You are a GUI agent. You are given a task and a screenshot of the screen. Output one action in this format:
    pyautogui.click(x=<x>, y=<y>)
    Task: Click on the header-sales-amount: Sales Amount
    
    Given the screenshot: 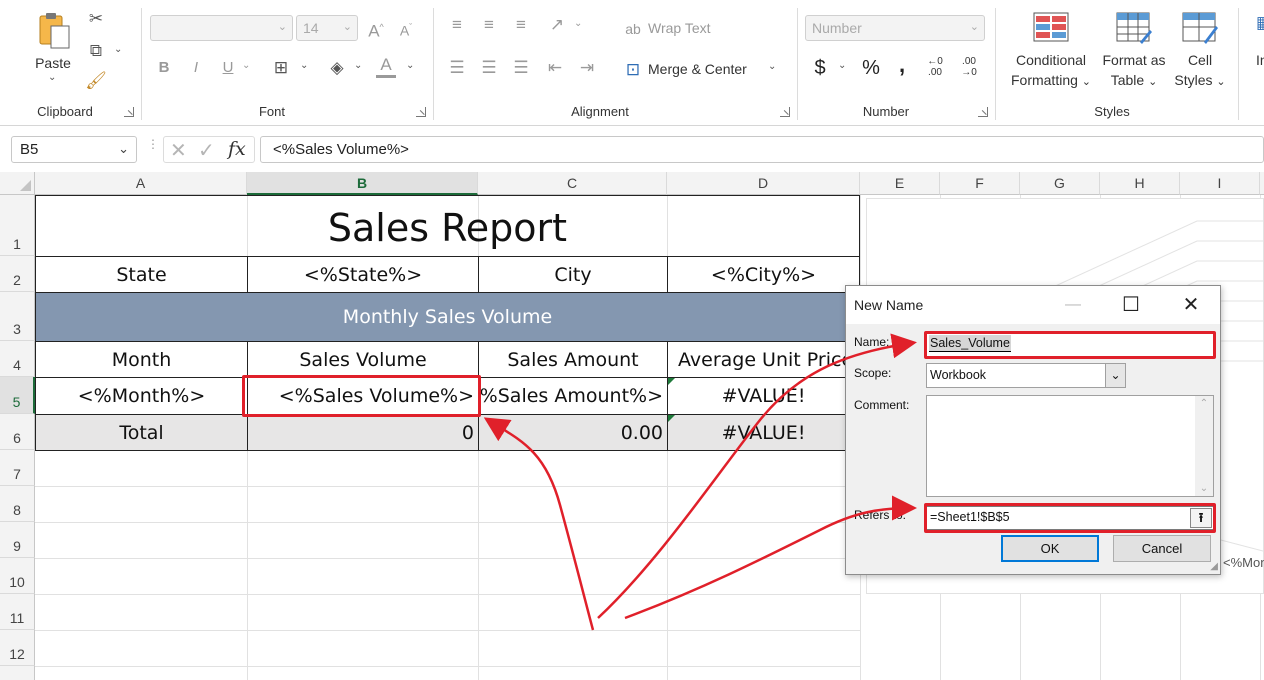 What is the action you would take?
    pyautogui.click(x=573, y=359)
    